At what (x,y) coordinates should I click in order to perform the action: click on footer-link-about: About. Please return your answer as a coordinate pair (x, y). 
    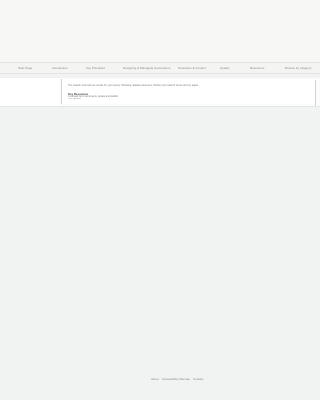
    Looking at the image, I should click on (155, 379).